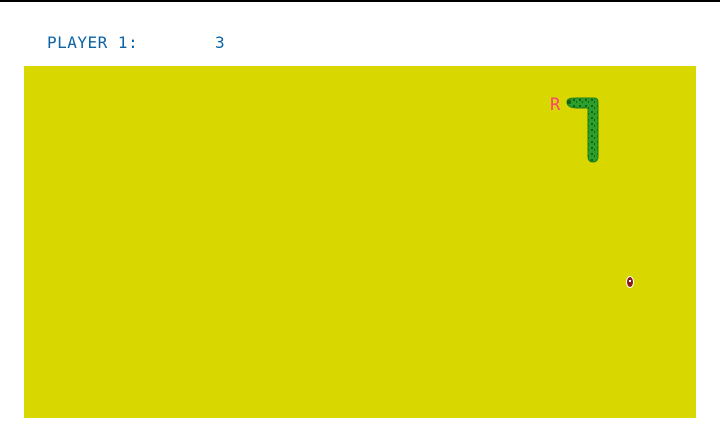  Describe the element at coordinates (93, 42) in the screenshot. I see `player-label: PLAYER 1:` at that location.